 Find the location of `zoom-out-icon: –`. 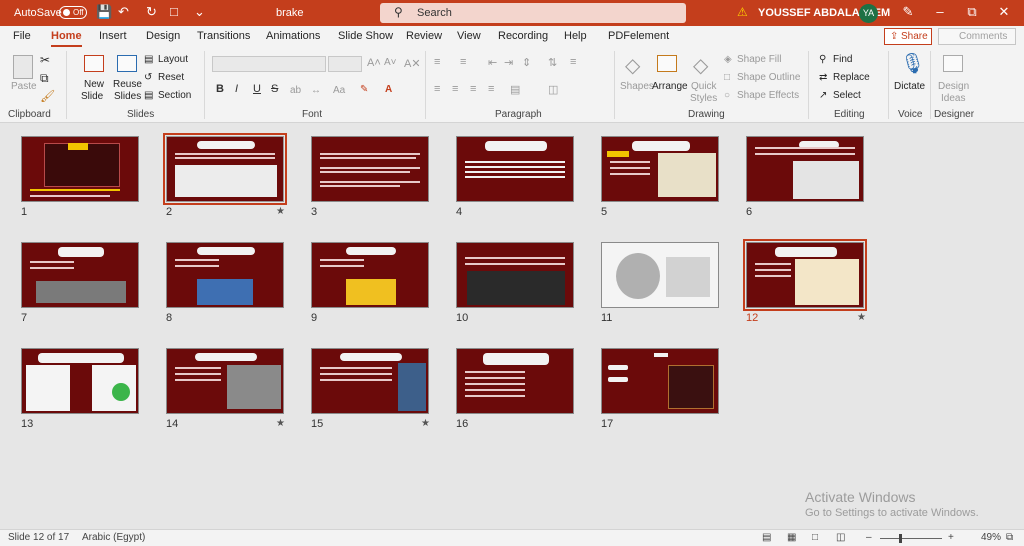

zoom-out-icon: – is located at coordinates (869, 537).